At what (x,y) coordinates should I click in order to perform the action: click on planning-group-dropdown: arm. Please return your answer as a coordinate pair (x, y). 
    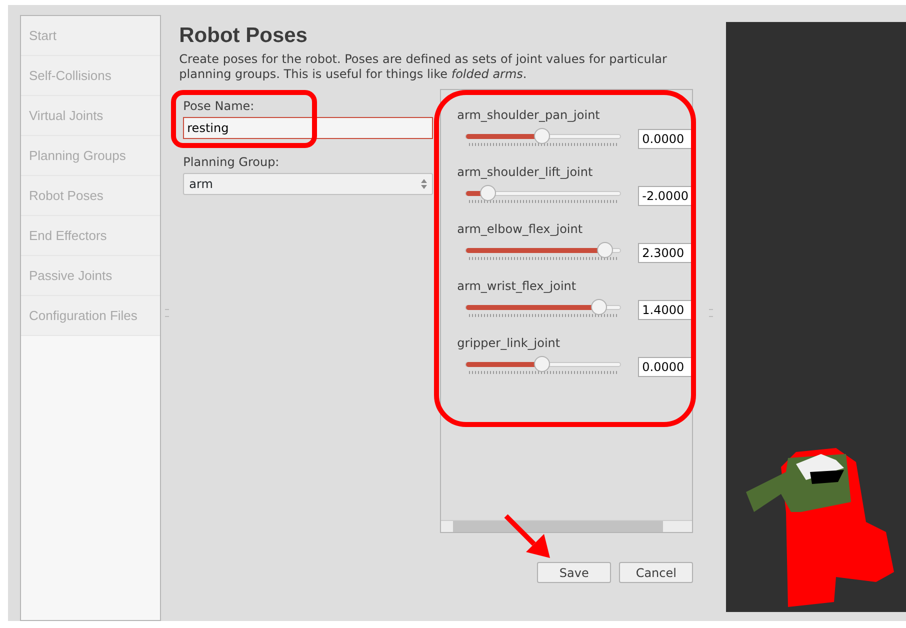
    Looking at the image, I should click on (308, 184).